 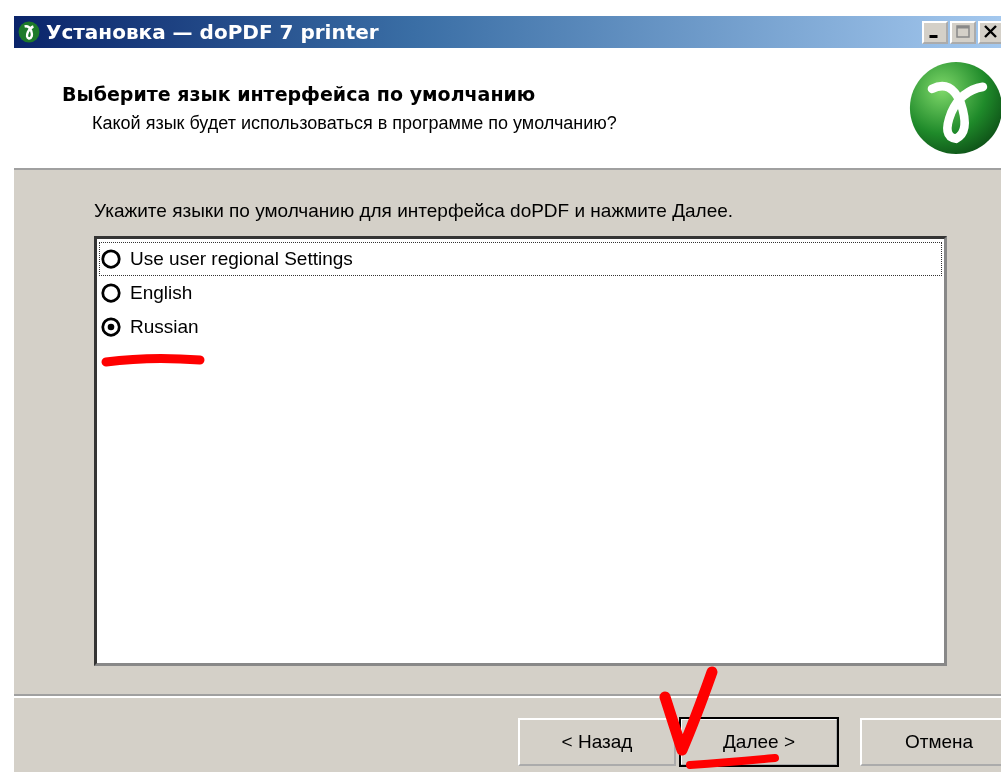 I want to click on minimize-icon, so click(x=933, y=36).